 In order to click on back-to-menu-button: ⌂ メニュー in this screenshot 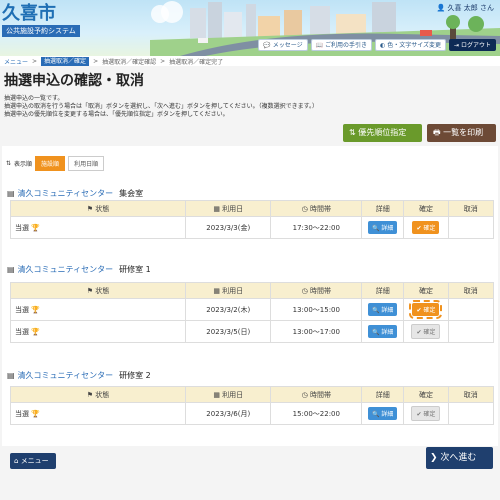, I will do `click(33, 461)`.